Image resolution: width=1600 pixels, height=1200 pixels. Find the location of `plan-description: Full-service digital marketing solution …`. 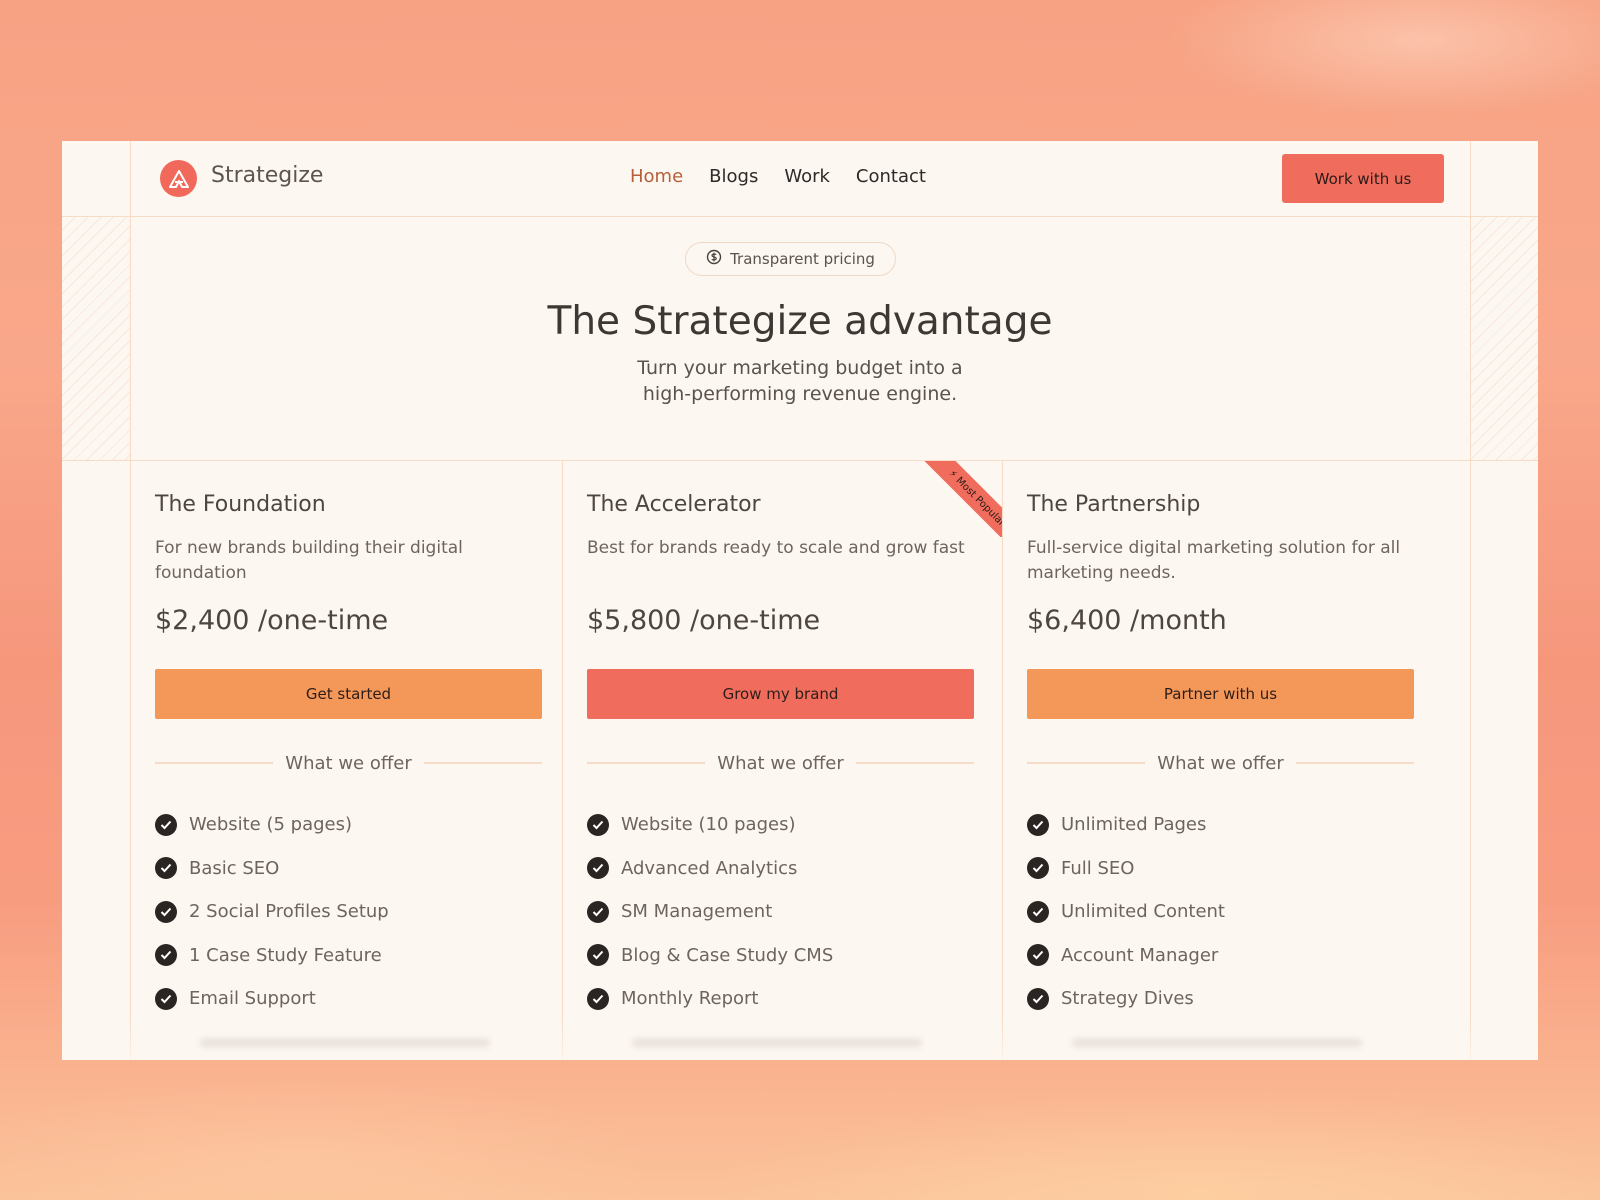

plan-description: Full-service digital marketing solution … is located at coordinates (1214, 560).